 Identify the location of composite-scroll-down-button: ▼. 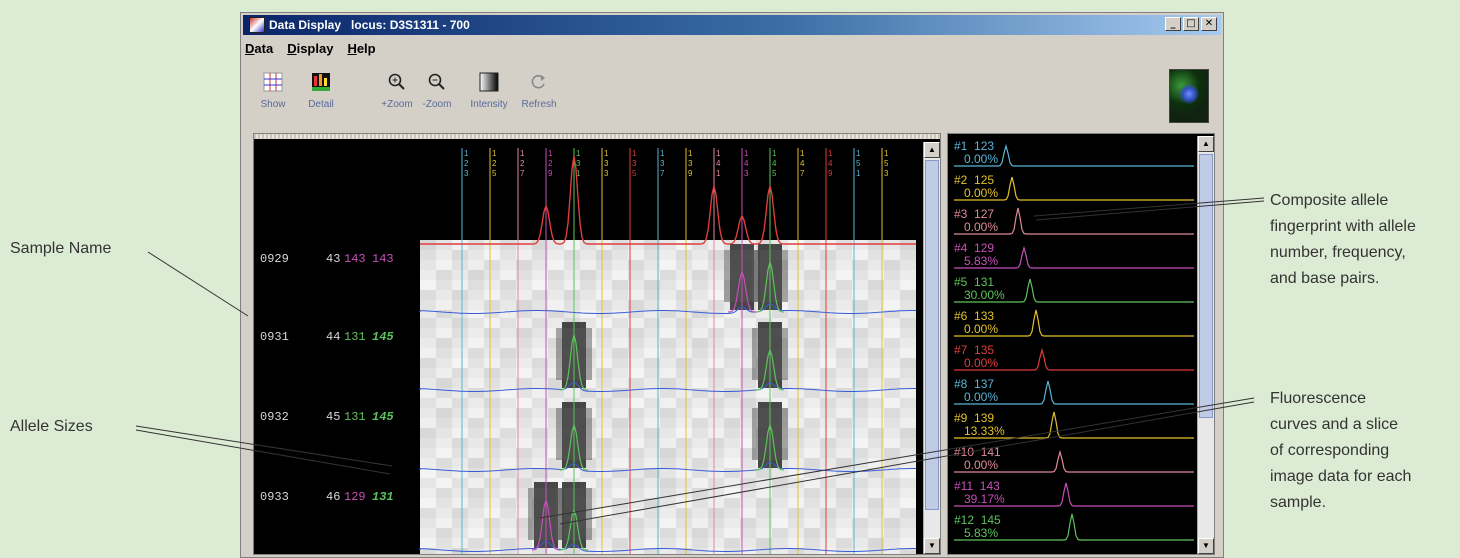
(1206, 546).